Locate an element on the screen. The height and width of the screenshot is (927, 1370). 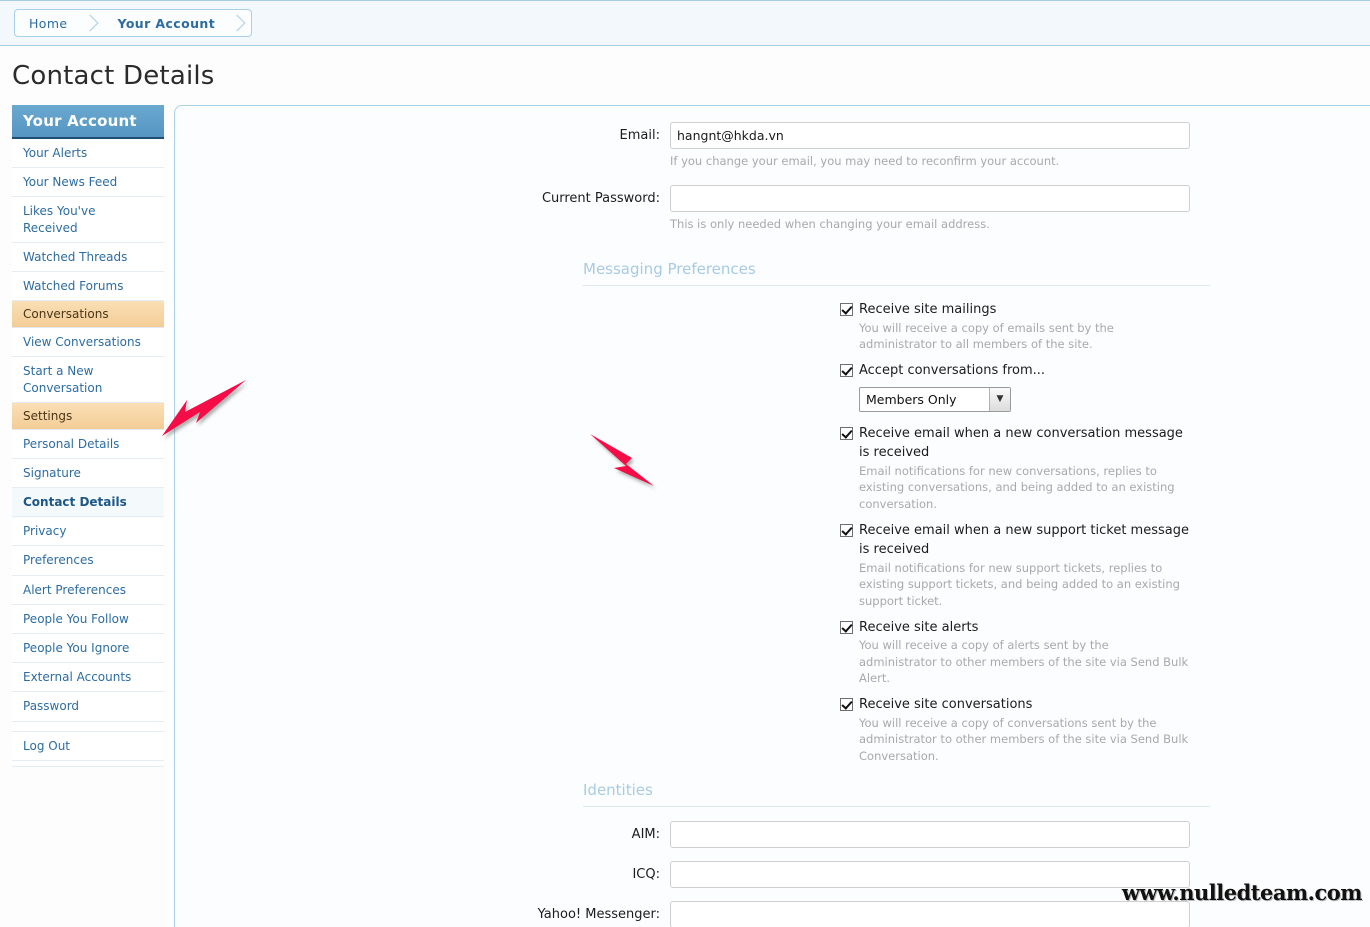
sidebar-item-start-a-new-conversation: Start a New Conversation is located at coordinates (88, 380).